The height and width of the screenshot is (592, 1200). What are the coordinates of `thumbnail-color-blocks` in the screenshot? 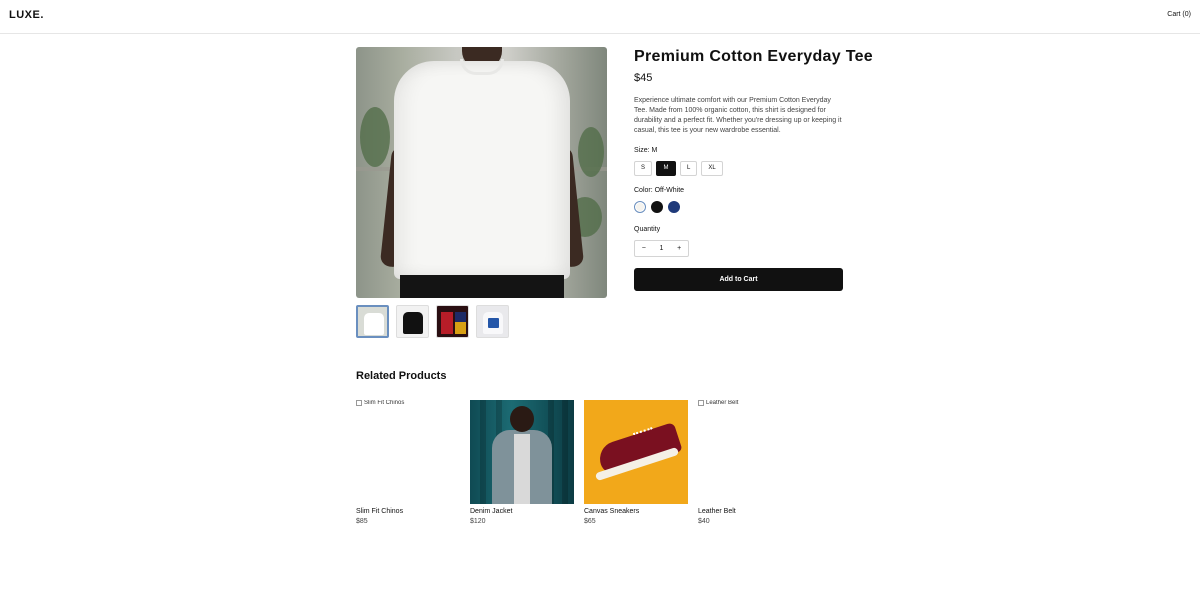 It's located at (452, 321).